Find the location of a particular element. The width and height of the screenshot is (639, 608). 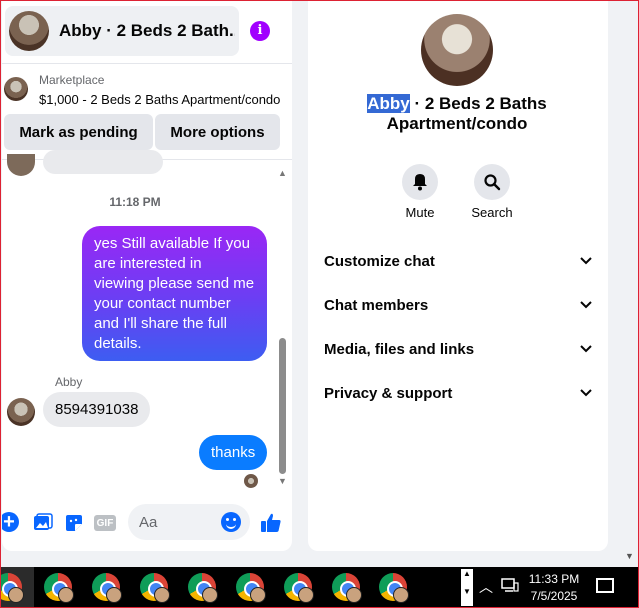

search-button: Search is located at coordinates (492, 192).